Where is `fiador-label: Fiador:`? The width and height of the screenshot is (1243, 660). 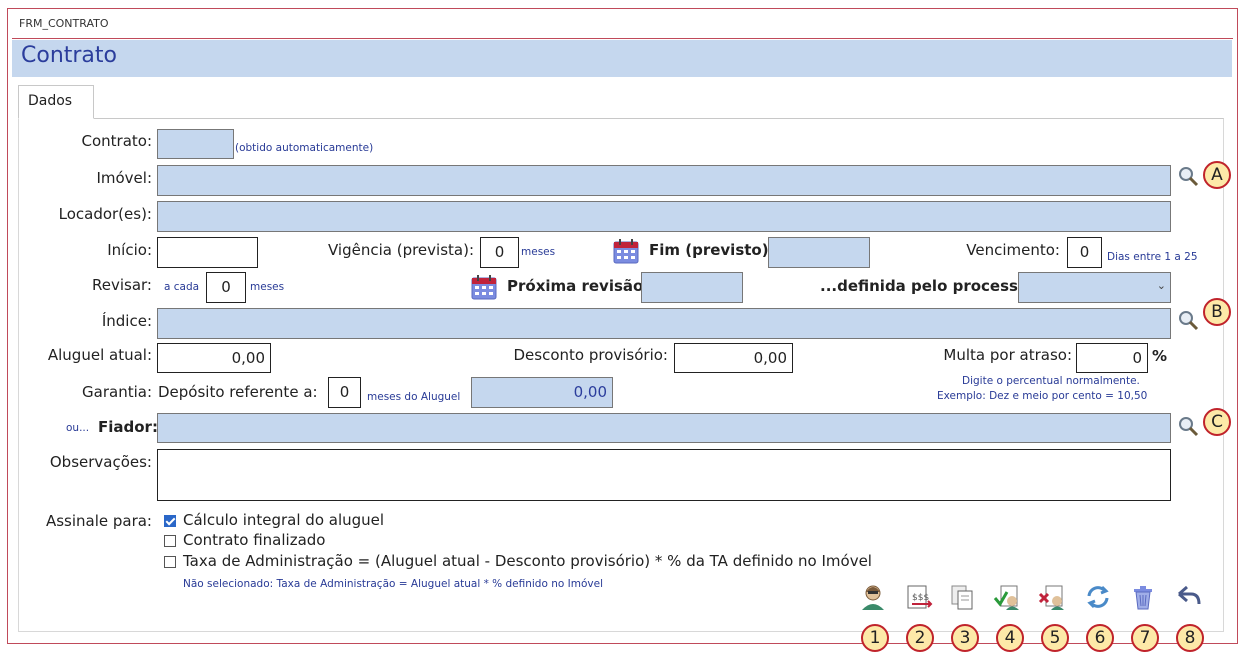 fiador-label: Fiador: is located at coordinates (128, 427).